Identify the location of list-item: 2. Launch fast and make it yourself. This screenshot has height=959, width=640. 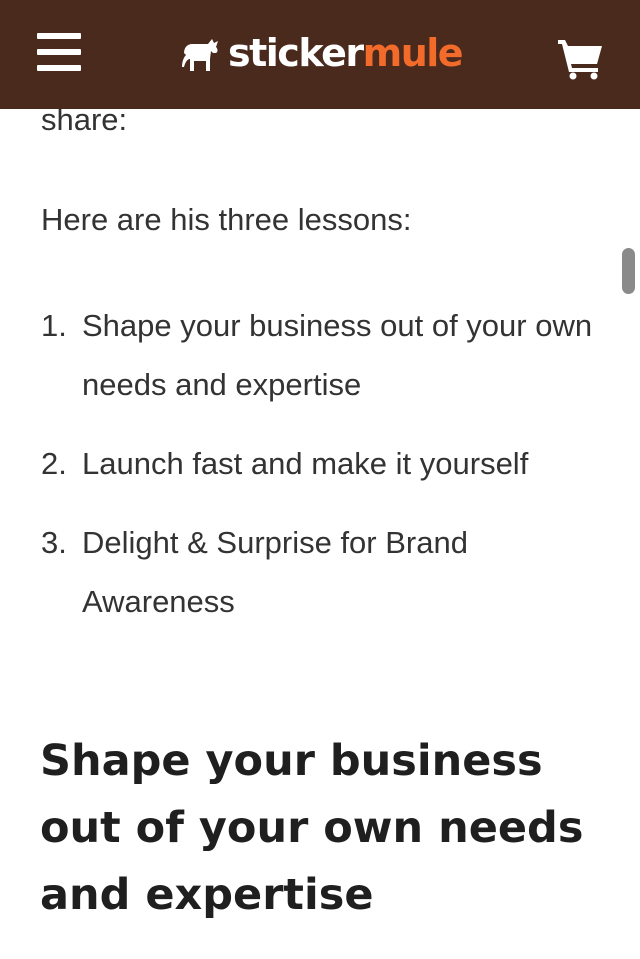
(321, 463).